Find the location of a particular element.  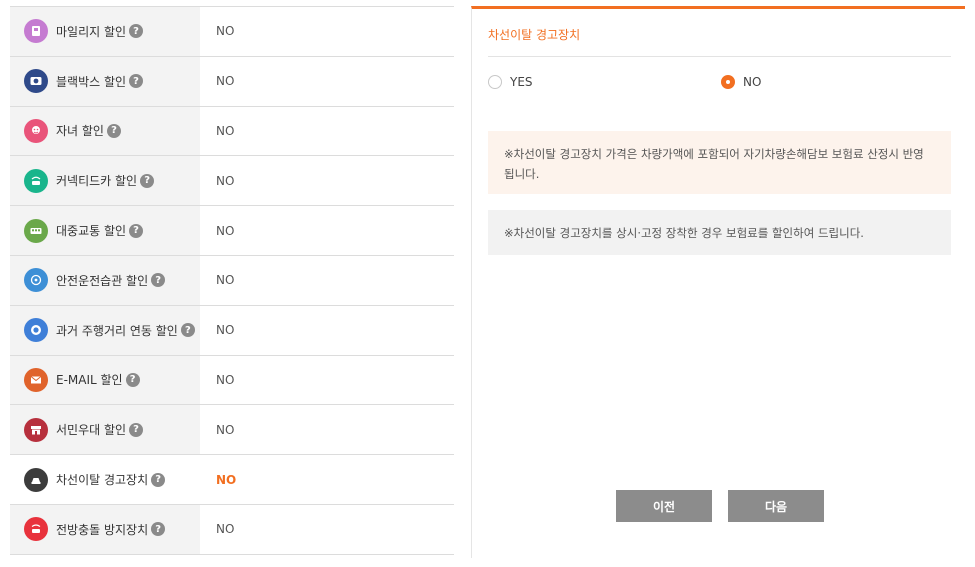

discount-name-cell: 서민우대 할인 ? is located at coordinates (105, 430).